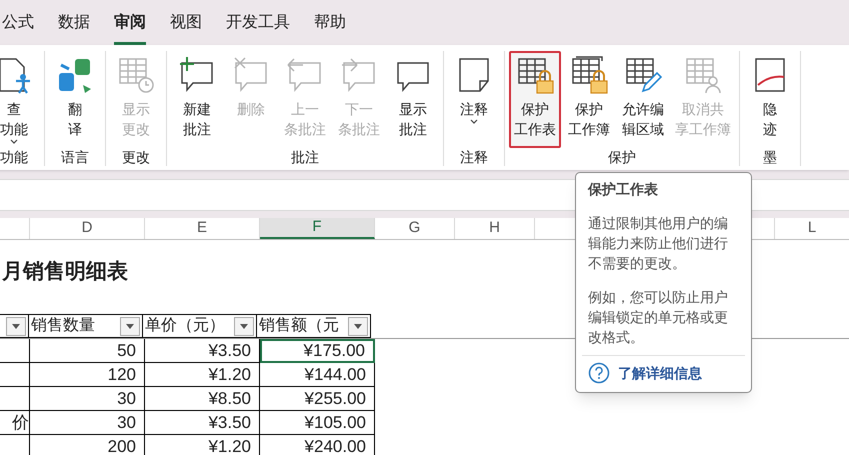 The width and height of the screenshot is (849, 455). I want to click on header-label: 销售数量, so click(62, 326).